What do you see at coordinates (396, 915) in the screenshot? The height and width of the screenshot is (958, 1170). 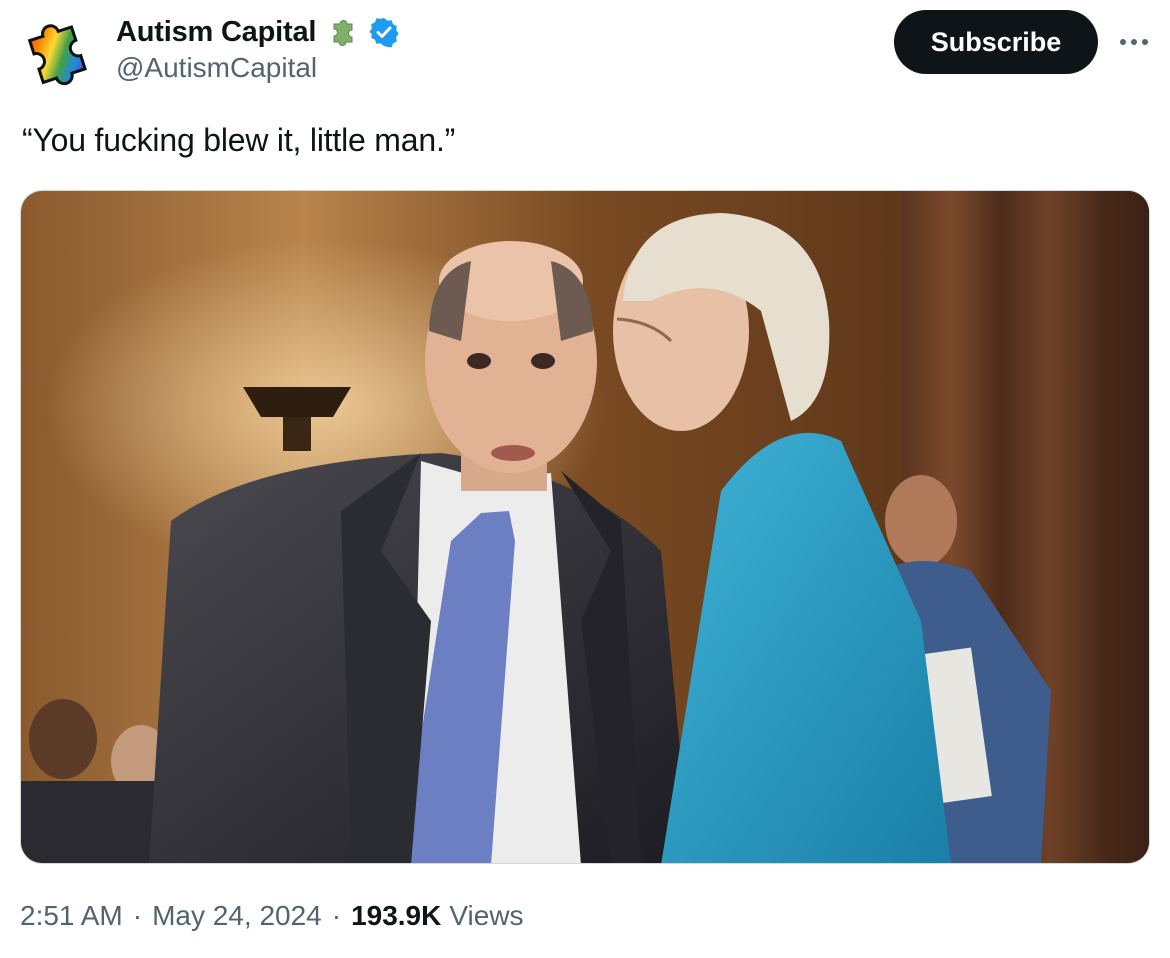 I see `views-count: 193.9K` at bounding box center [396, 915].